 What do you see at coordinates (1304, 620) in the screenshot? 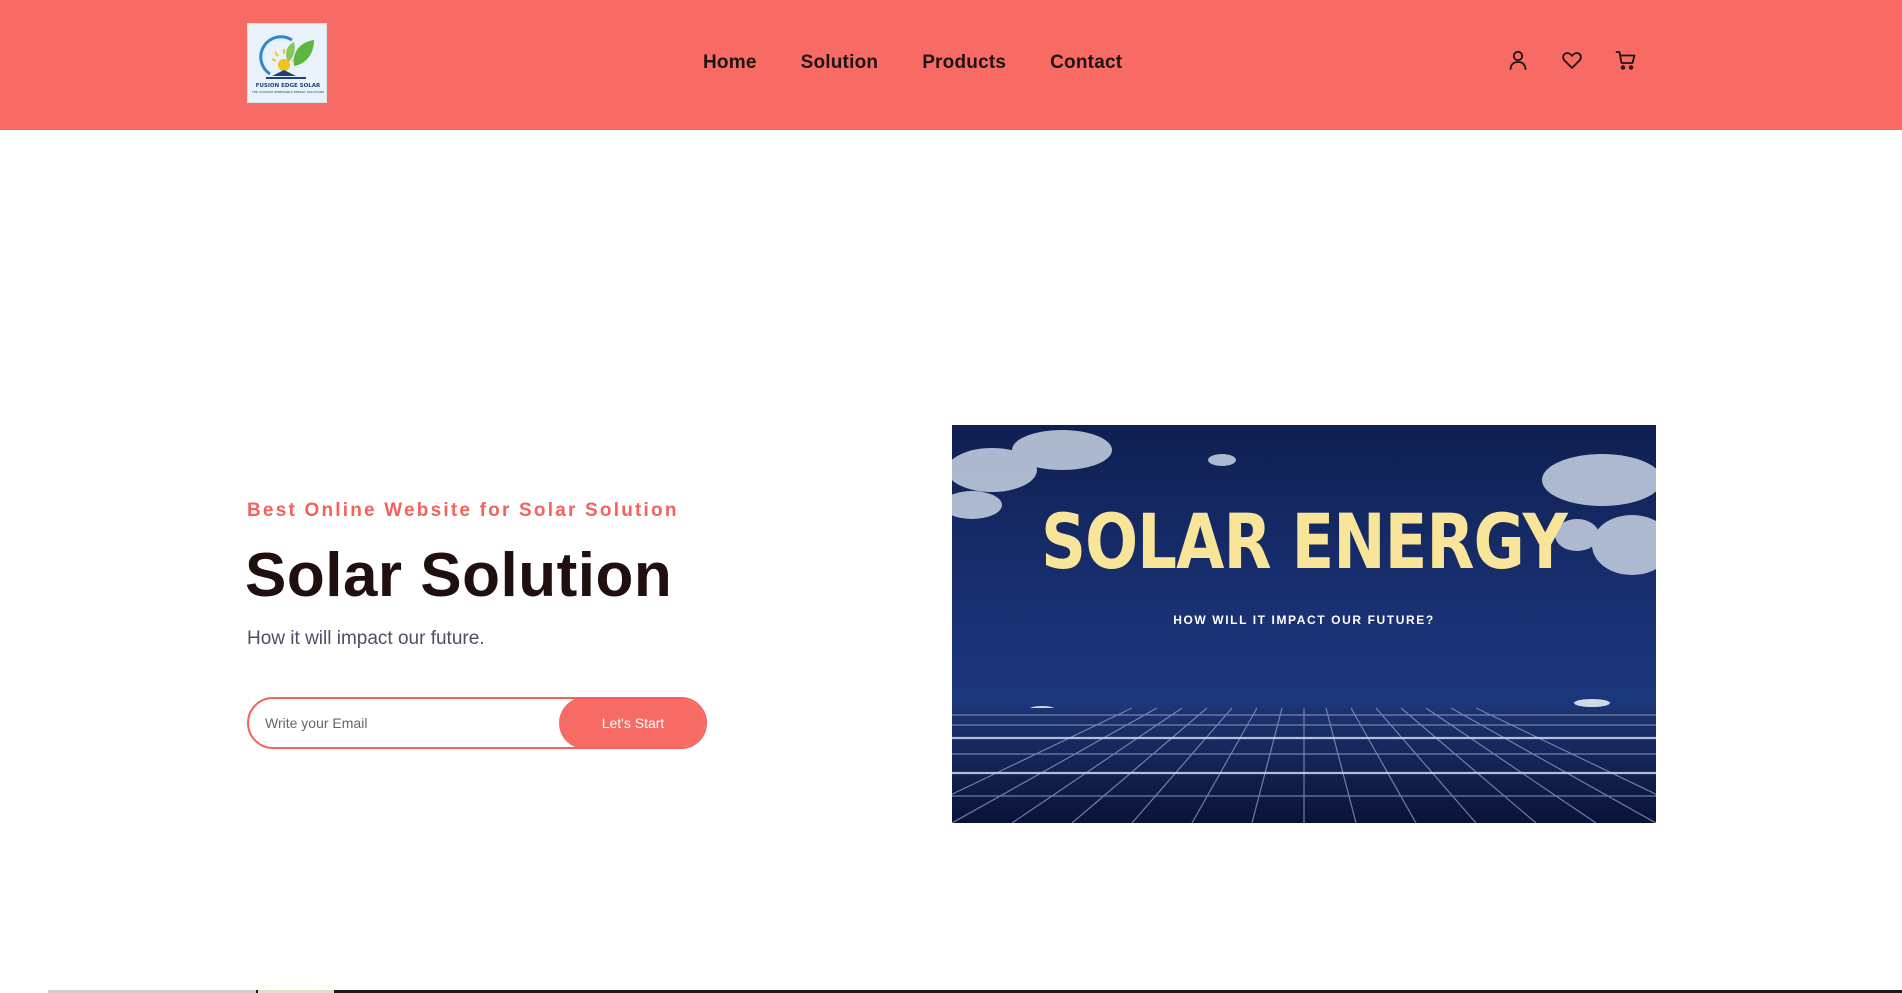
I see `banner-subheadline: HOW WILL IT IMPACT OUR FUTURE?` at bounding box center [1304, 620].